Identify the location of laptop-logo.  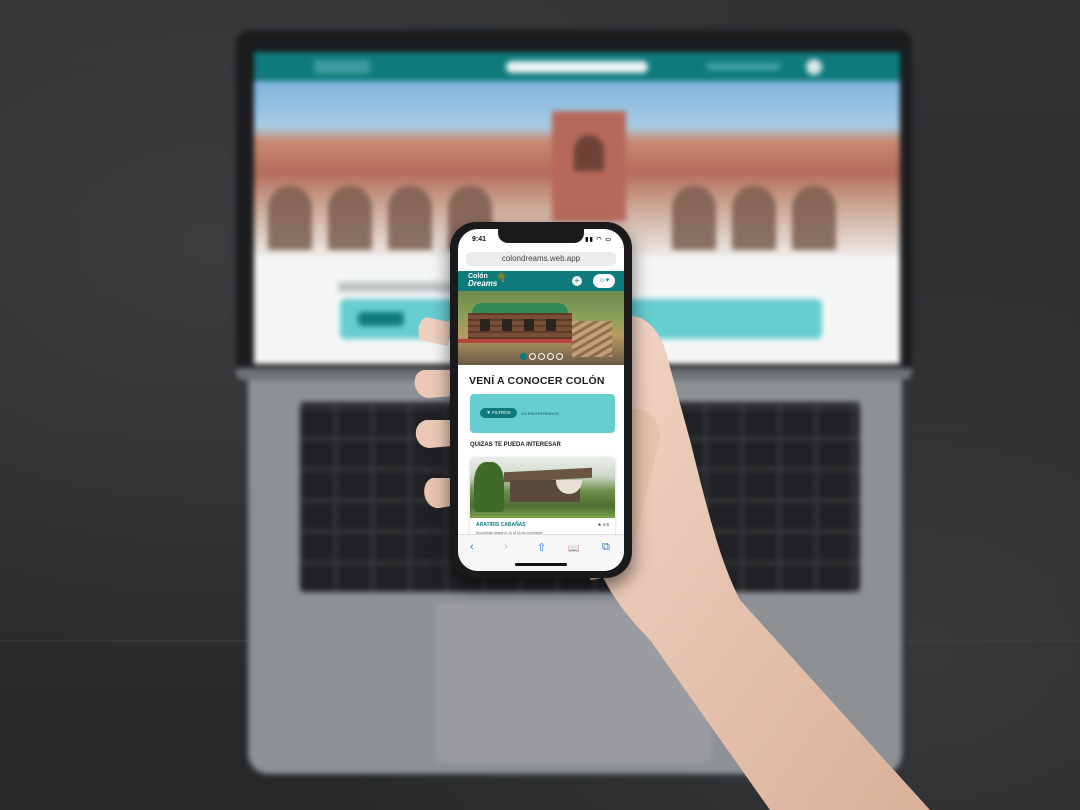
(342, 67).